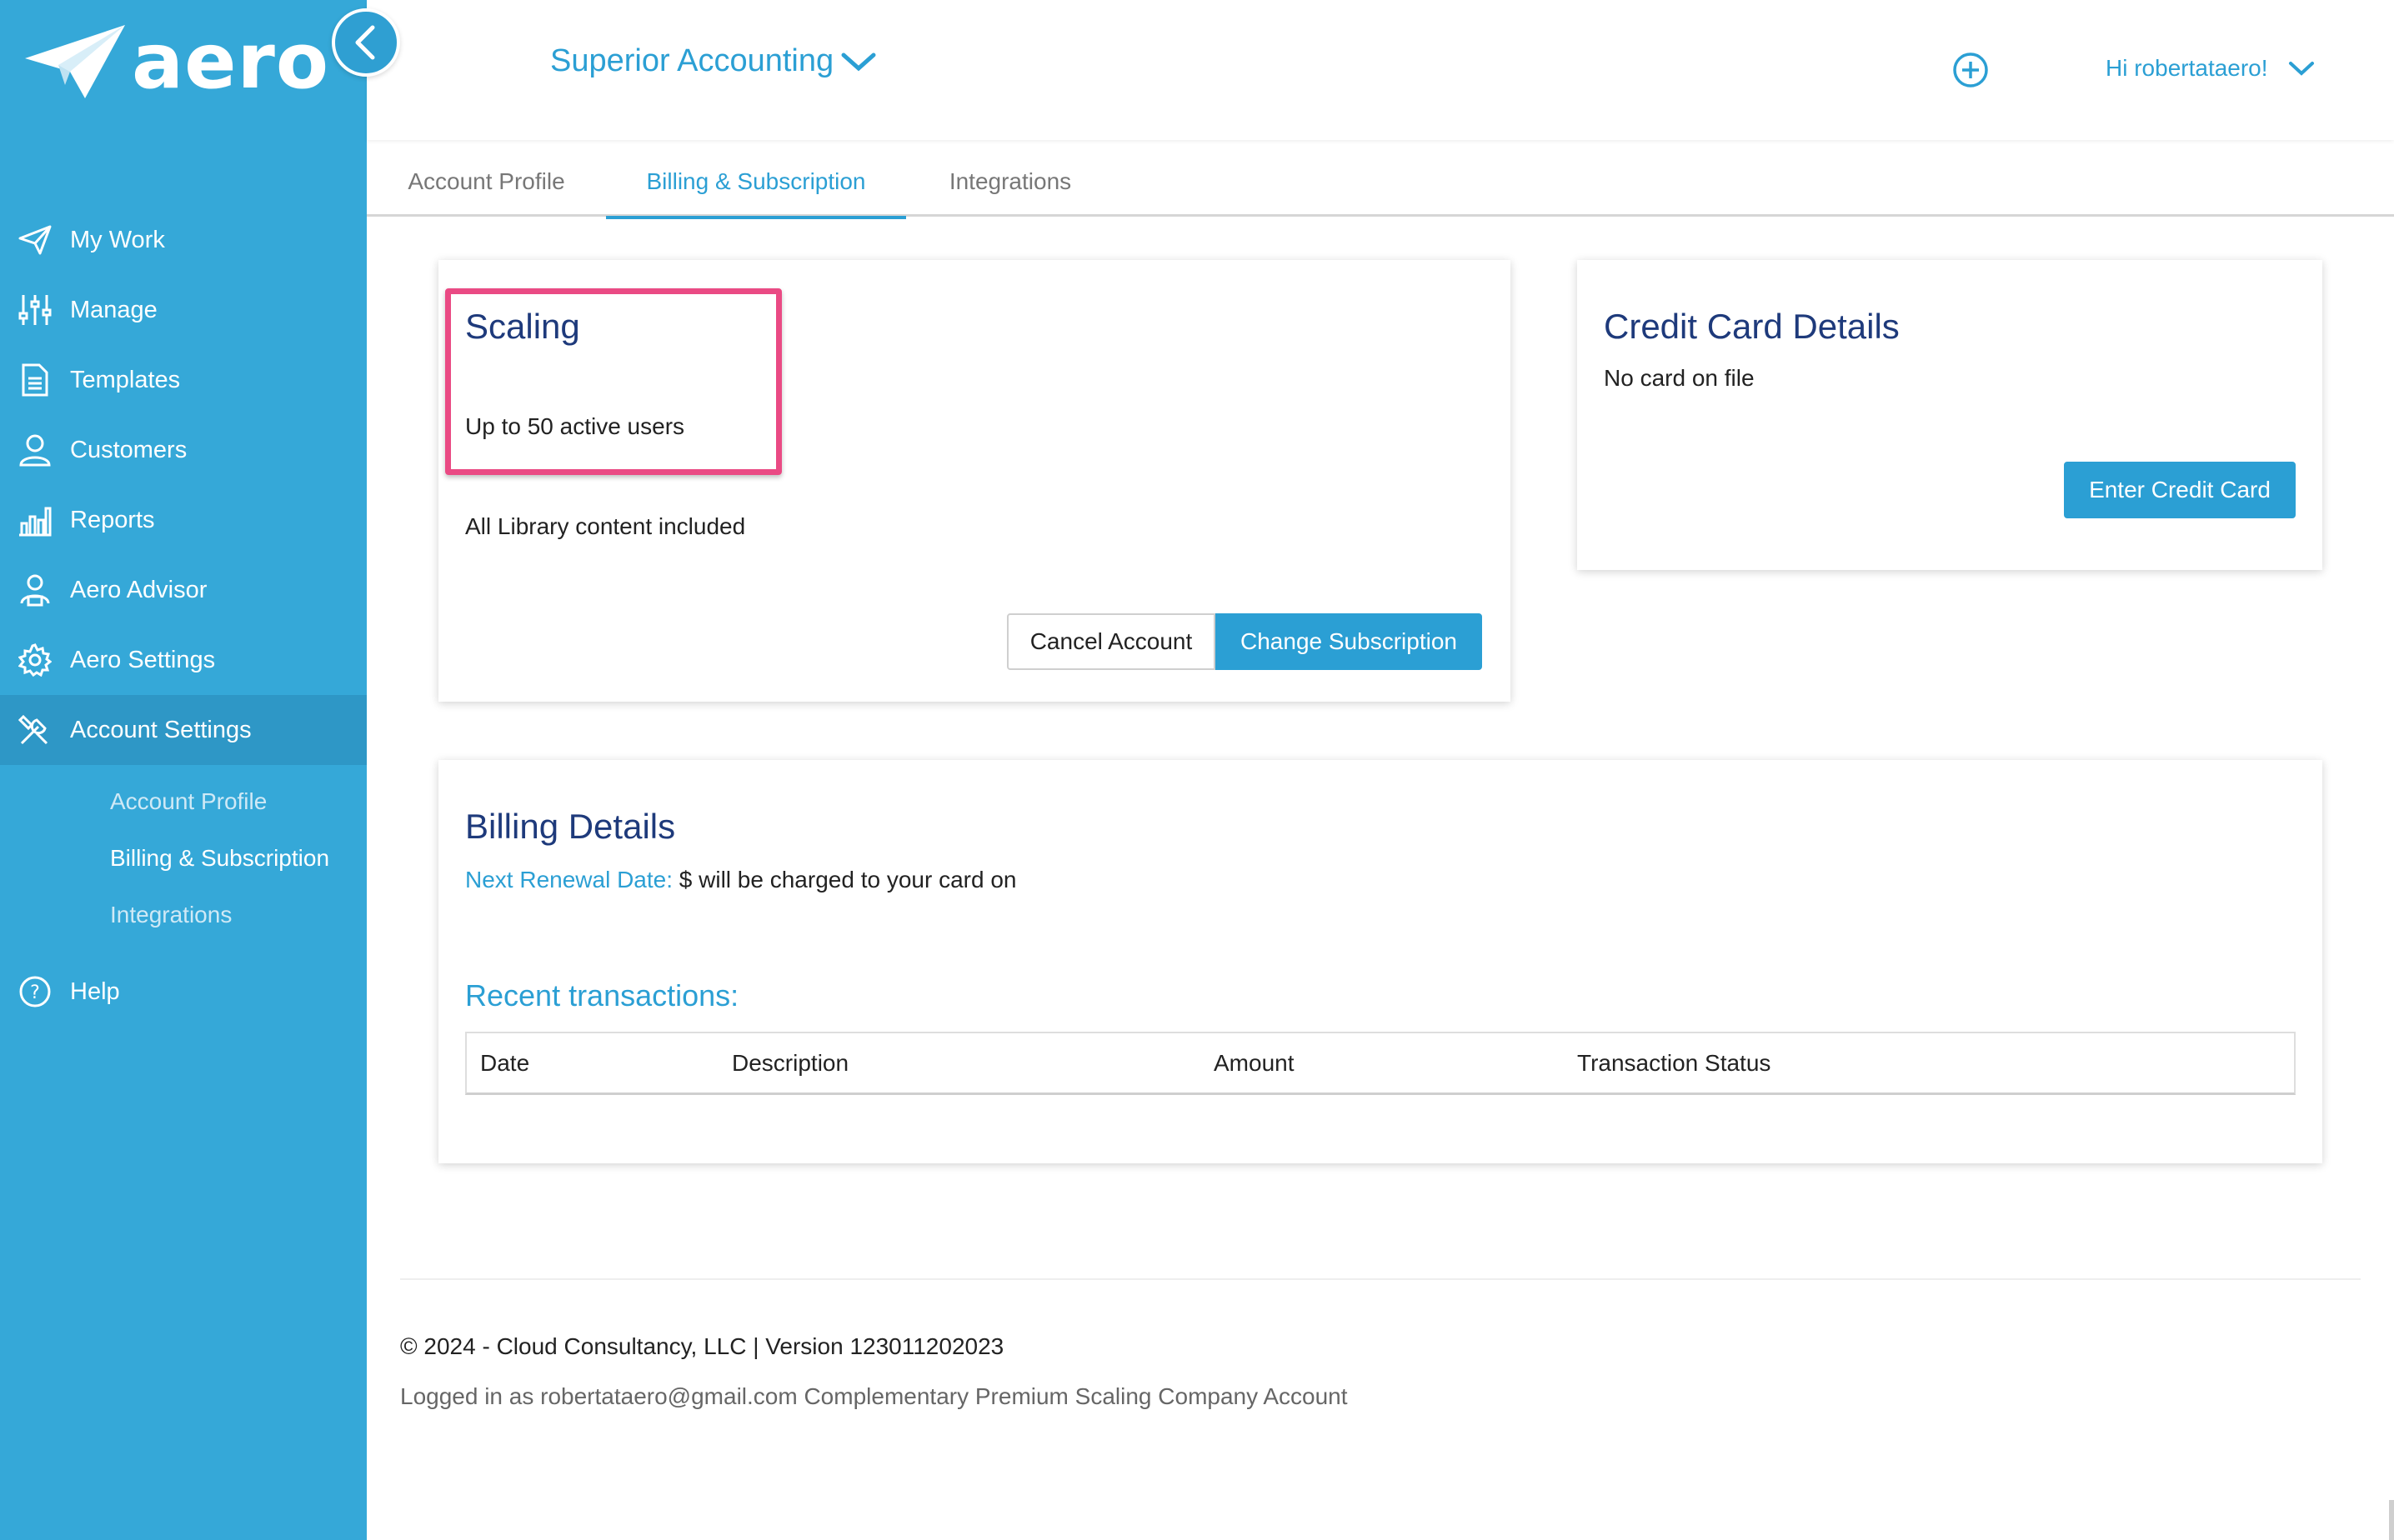  I want to click on sidebar-item-label: Manage, so click(114, 309).